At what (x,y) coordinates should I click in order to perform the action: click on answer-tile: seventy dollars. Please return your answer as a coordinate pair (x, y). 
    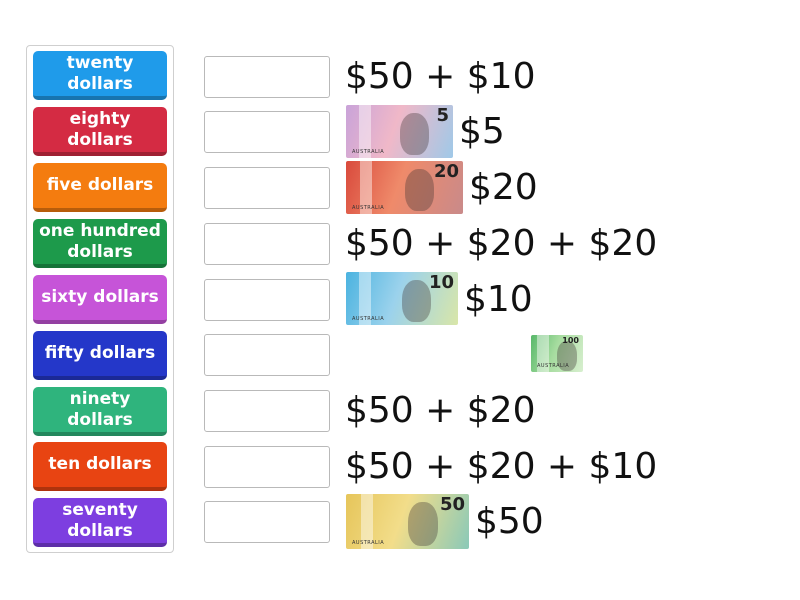
    Looking at the image, I should click on (100, 522).